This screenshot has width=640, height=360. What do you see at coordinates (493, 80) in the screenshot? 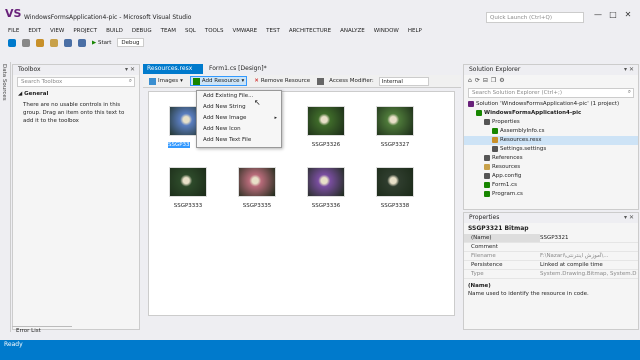
I see `show-all-icon: ❐` at bounding box center [493, 80].